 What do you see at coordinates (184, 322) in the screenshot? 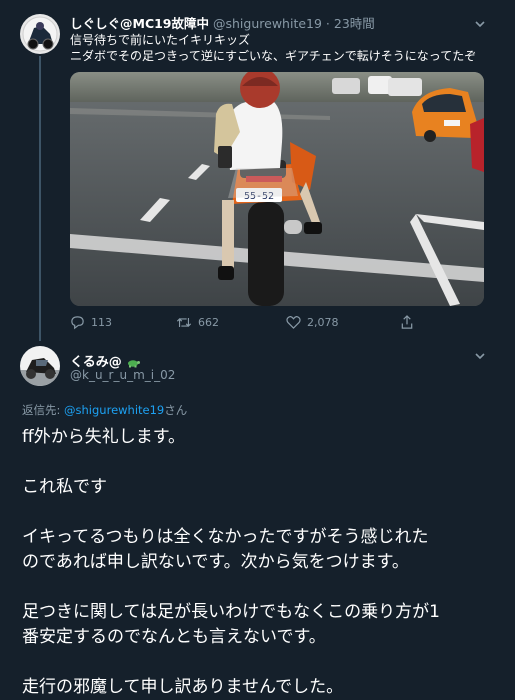
I see `retweet-icon` at bounding box center [184, 322].